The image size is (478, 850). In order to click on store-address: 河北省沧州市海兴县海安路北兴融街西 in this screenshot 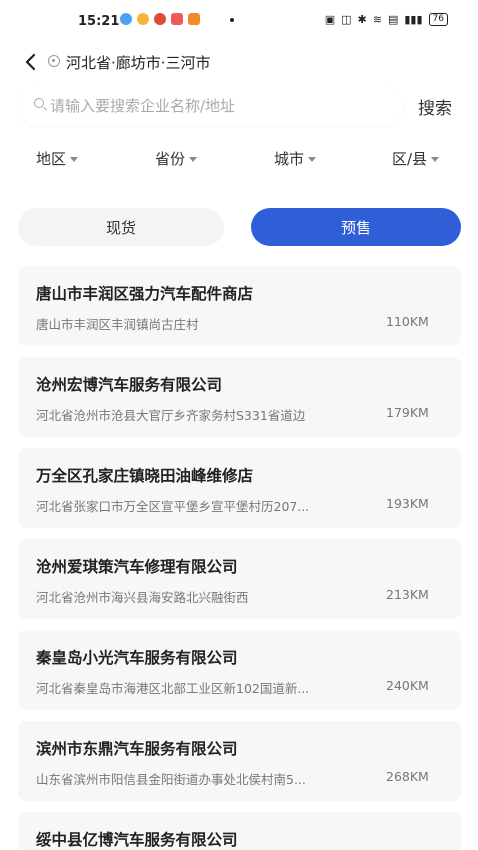, I will do `click(142, 597)`.